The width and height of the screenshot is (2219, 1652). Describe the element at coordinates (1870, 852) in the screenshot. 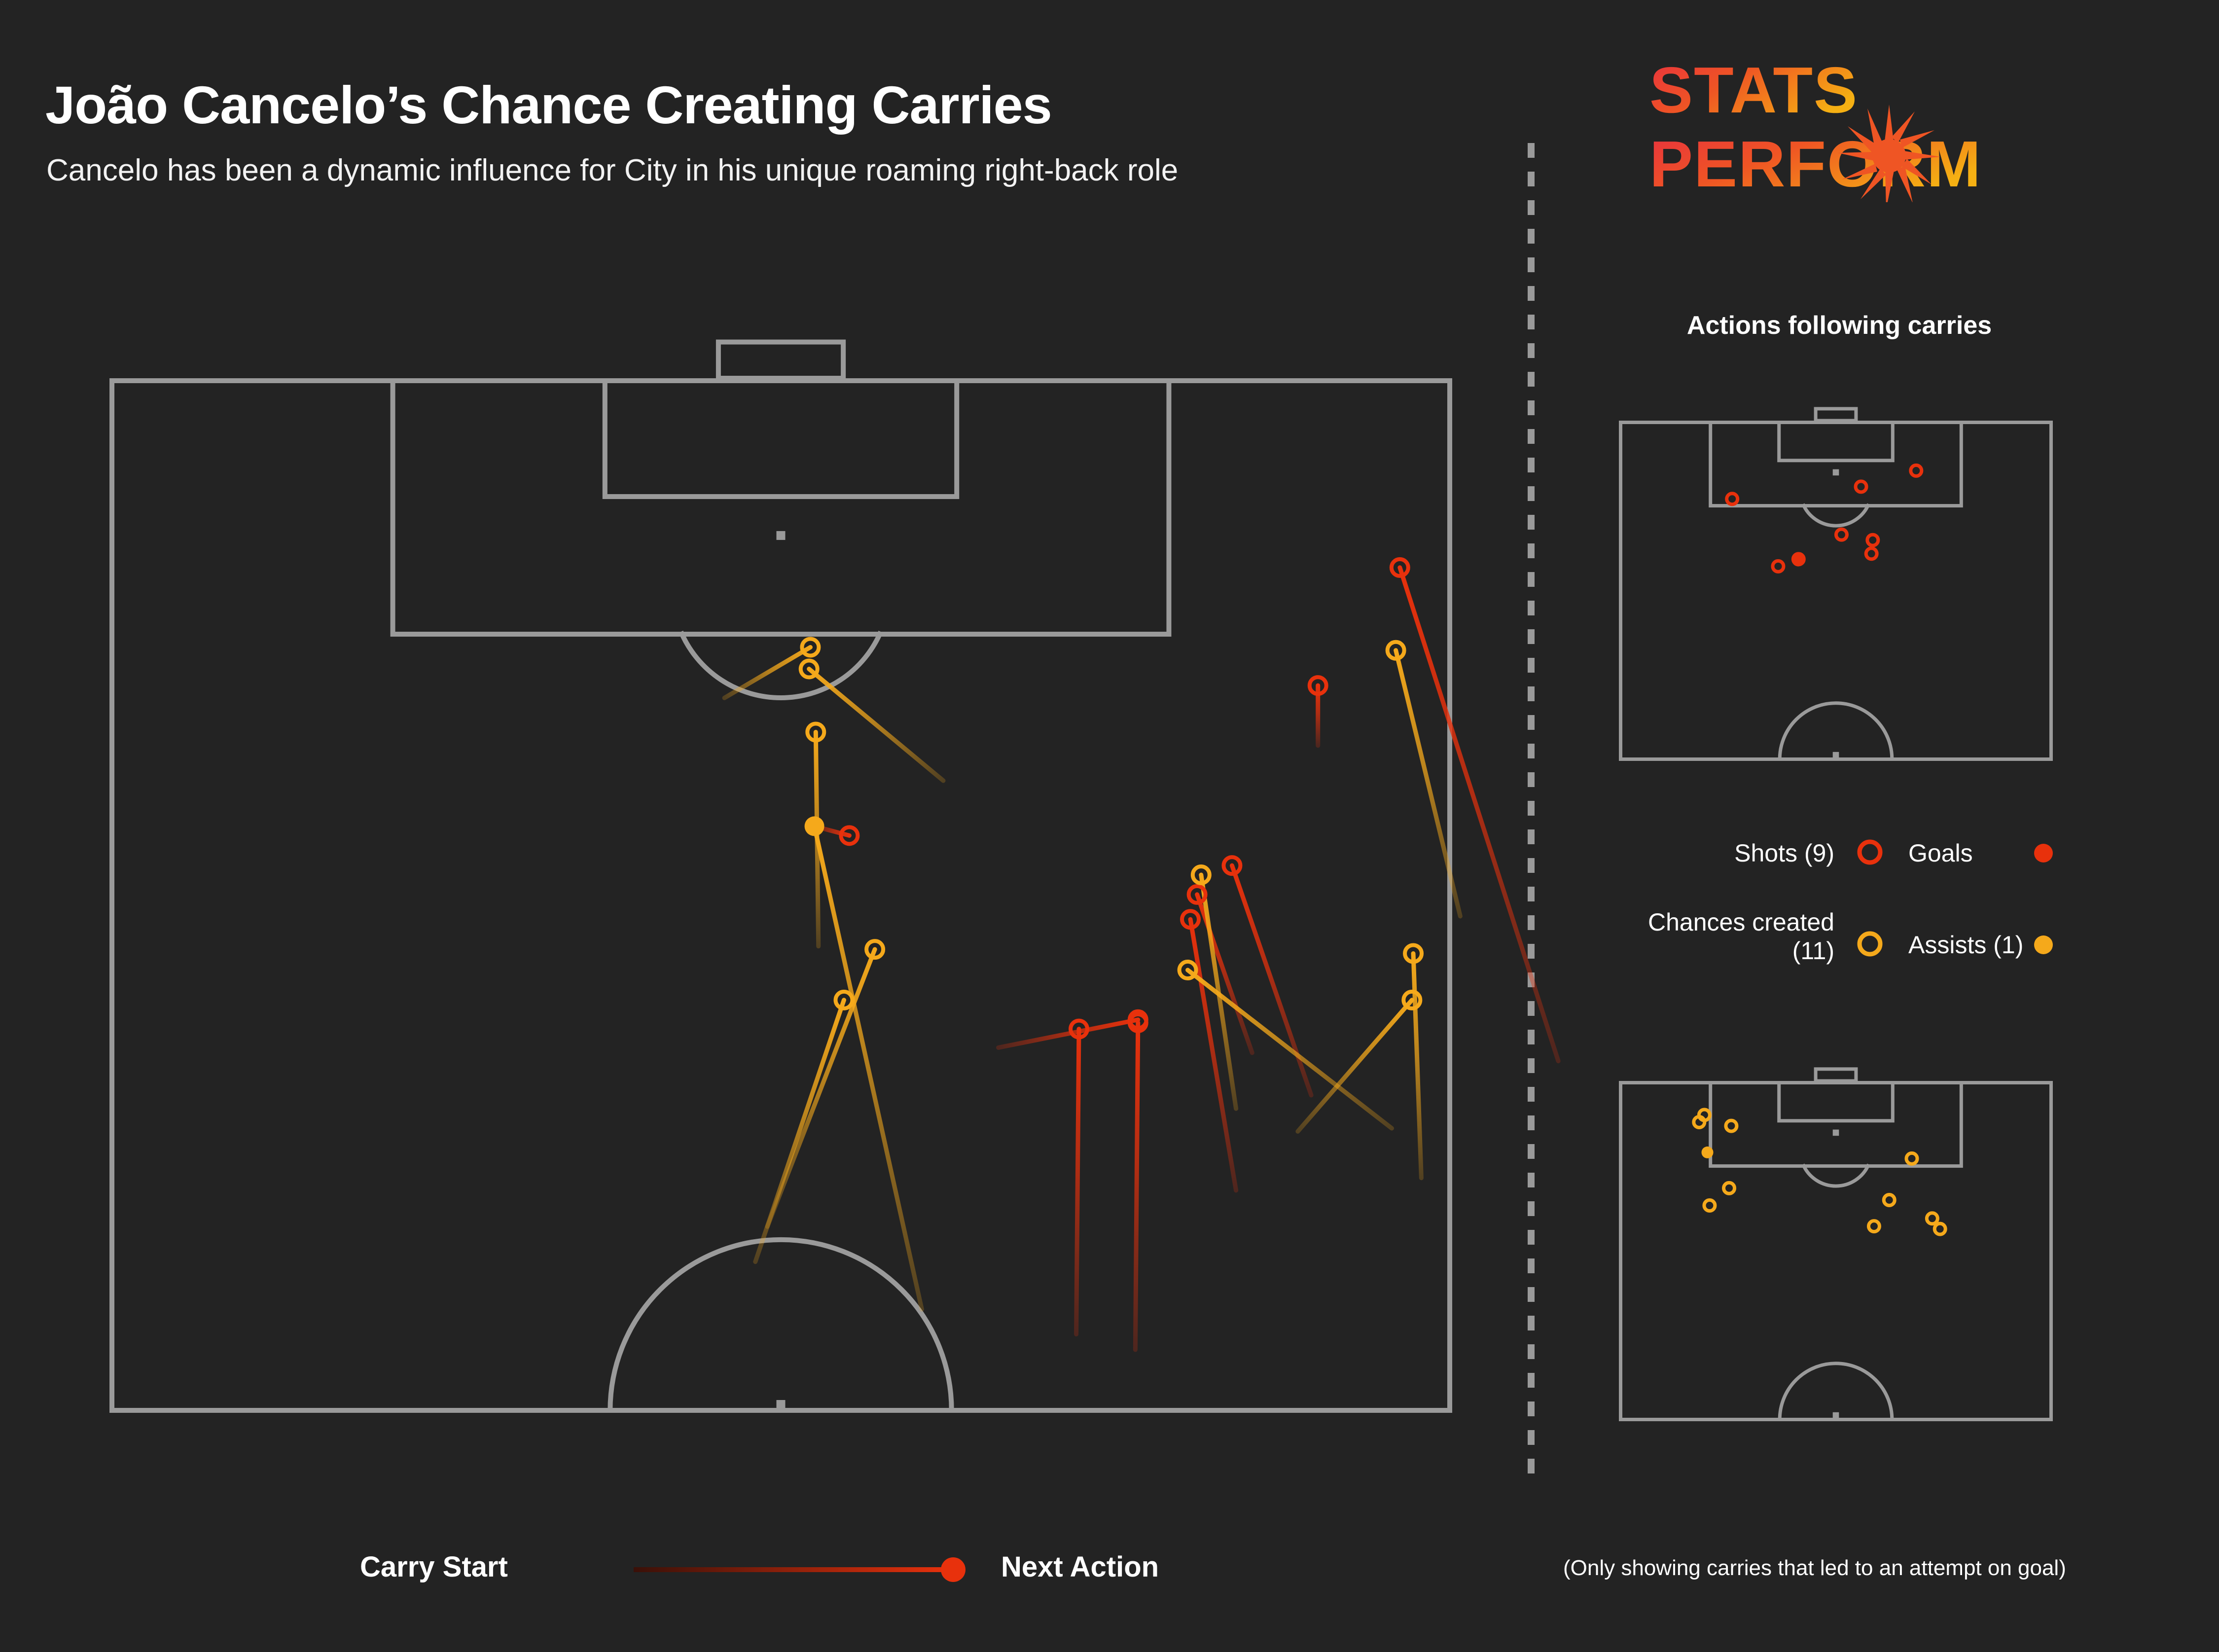

I see `legend-marker-shots-ring` at that location.